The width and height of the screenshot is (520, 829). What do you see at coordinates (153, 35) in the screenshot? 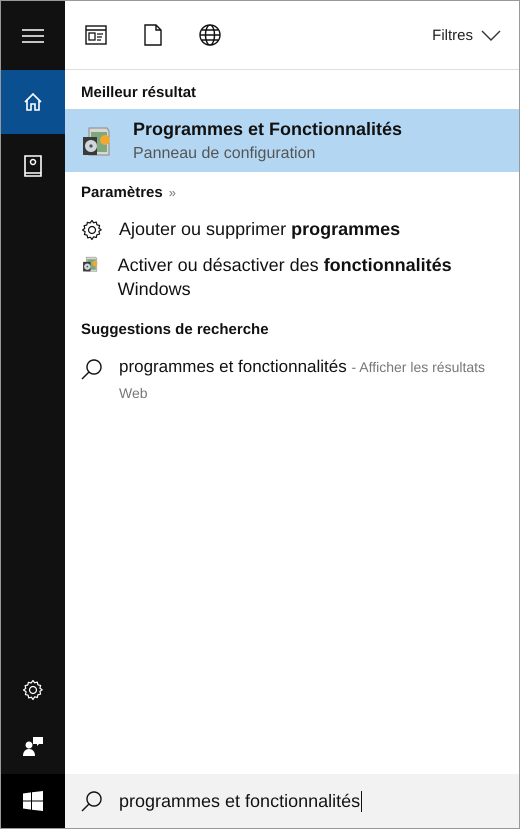
I see `document-filter-icon` at bounding box center [153, 35].